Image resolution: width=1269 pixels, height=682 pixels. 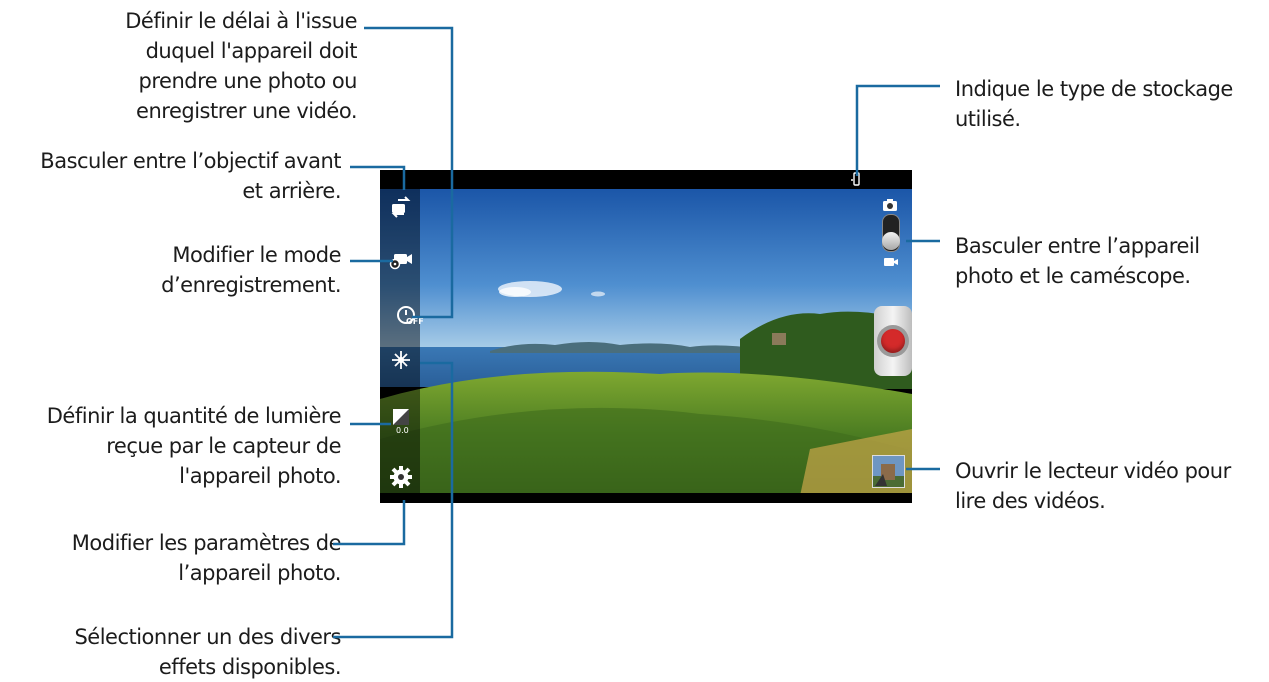 What do you see at coordinates (1094, 104) in the screenshot?
I see `callout-storage: Indique le type de stockage utilisé.` at bounding box center [1094, 104].